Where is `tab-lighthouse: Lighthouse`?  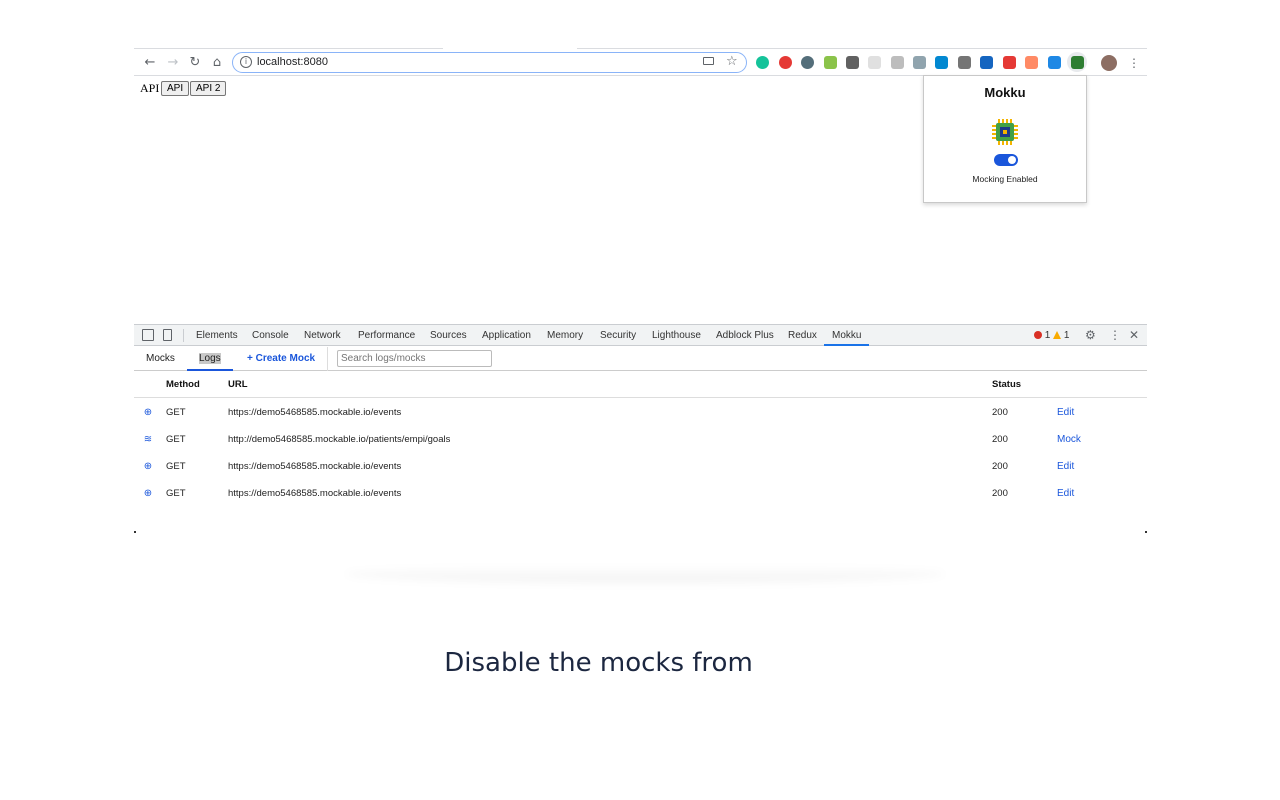 tab-lighthouse: Lighthouse is located at coordinates (676, 335).